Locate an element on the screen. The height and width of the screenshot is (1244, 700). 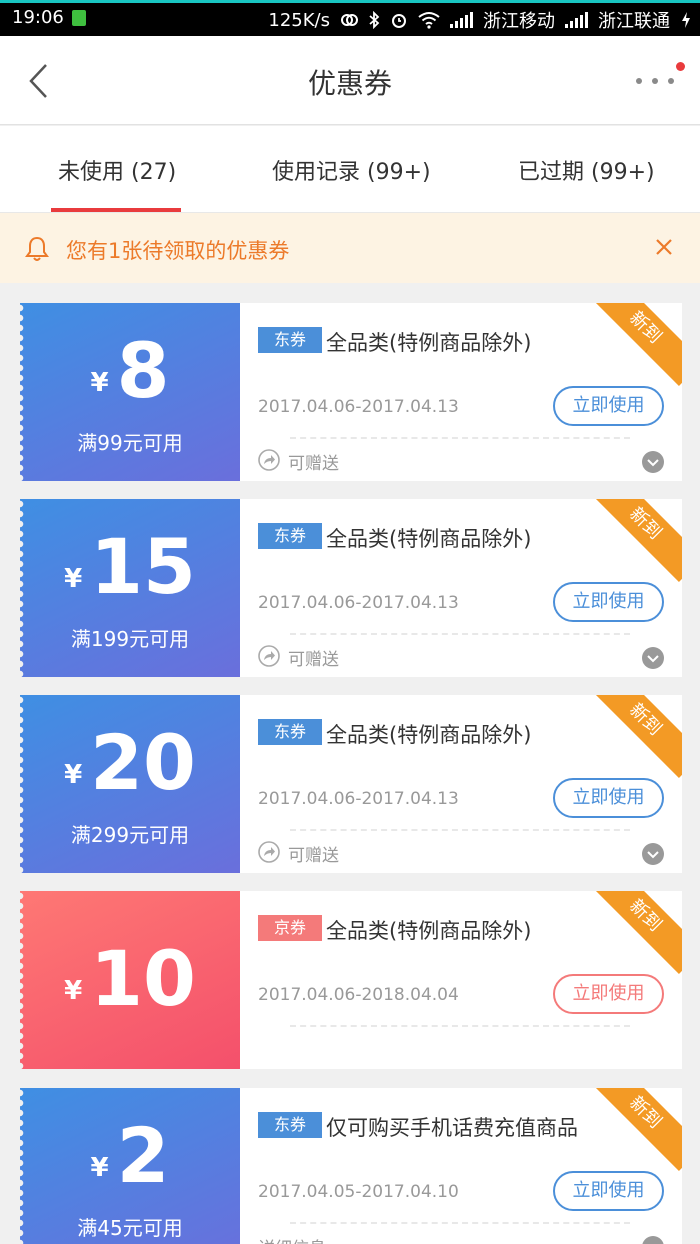
status-bar: 19:06 125K/s 浙江移动 浙江联通 is located at coordinates (350, 18).